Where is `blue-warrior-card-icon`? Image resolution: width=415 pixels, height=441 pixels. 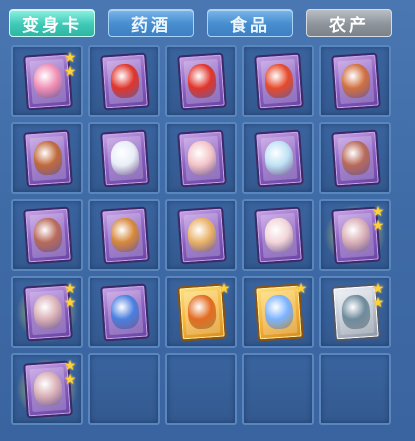
blue-warrior-card-icon is located at coordinates (125, 312).